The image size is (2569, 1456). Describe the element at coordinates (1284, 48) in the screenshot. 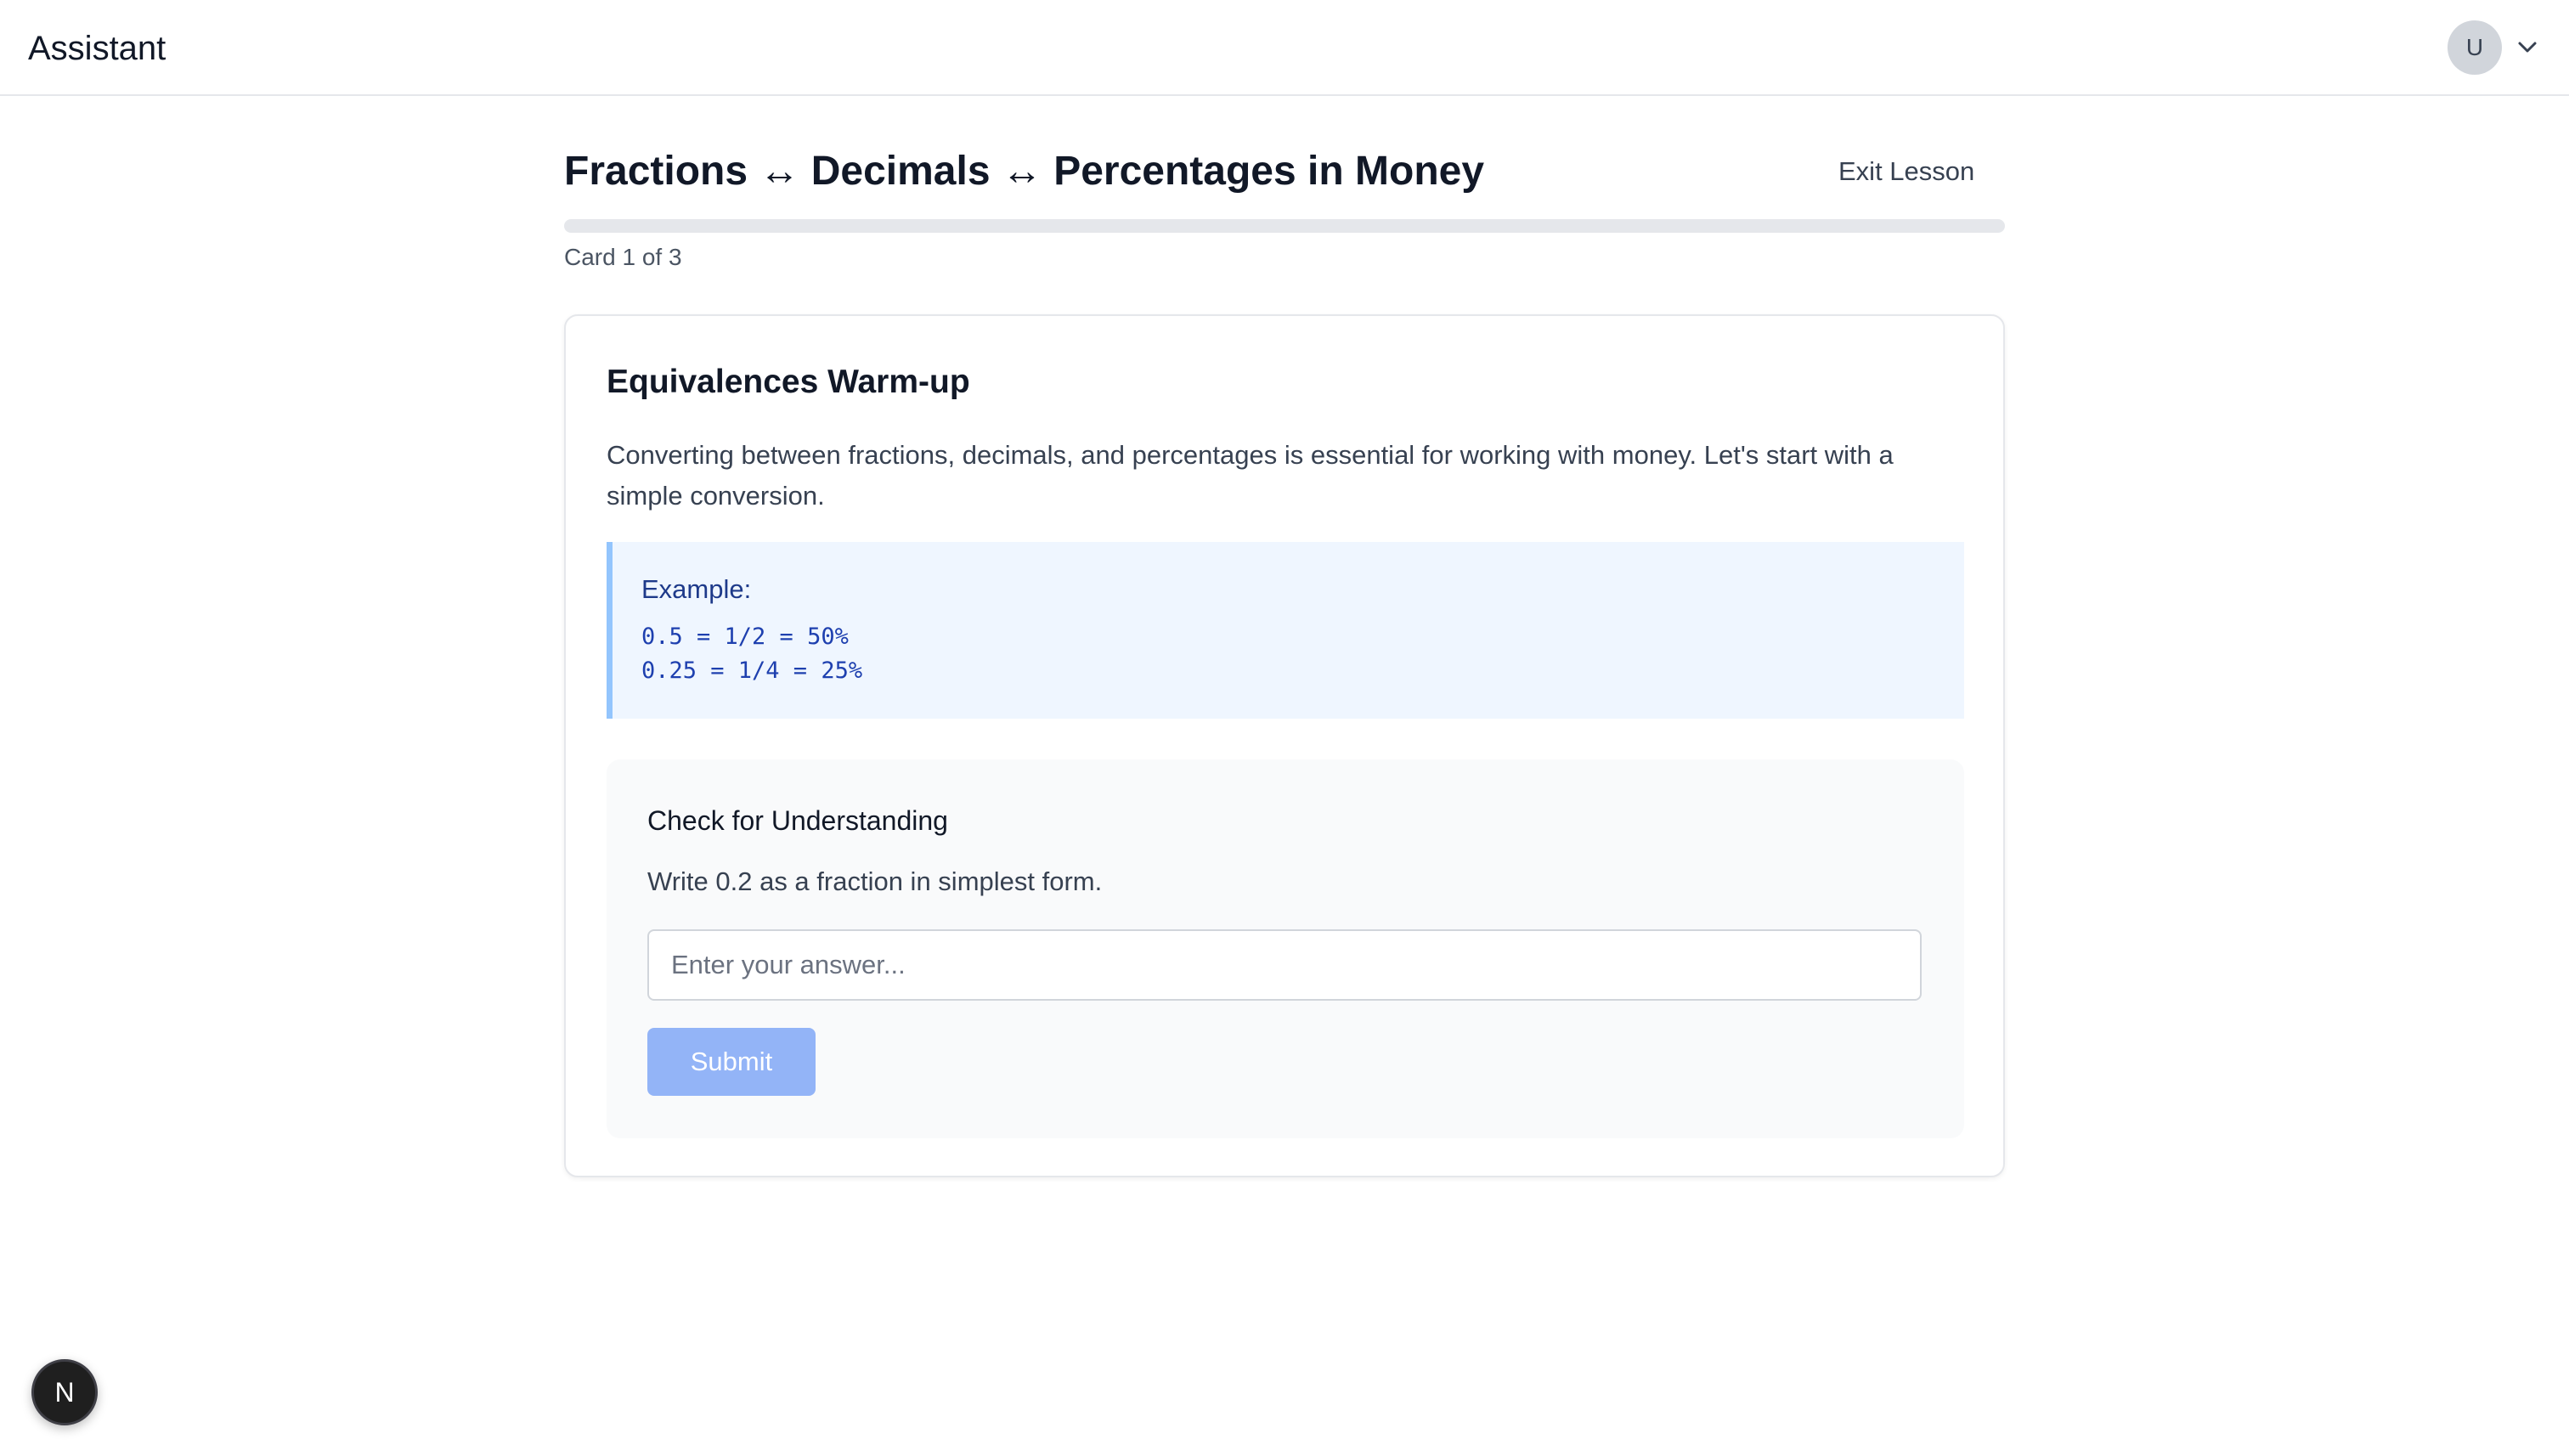

I see `top-navigation-bar: Assistant U` at that location.